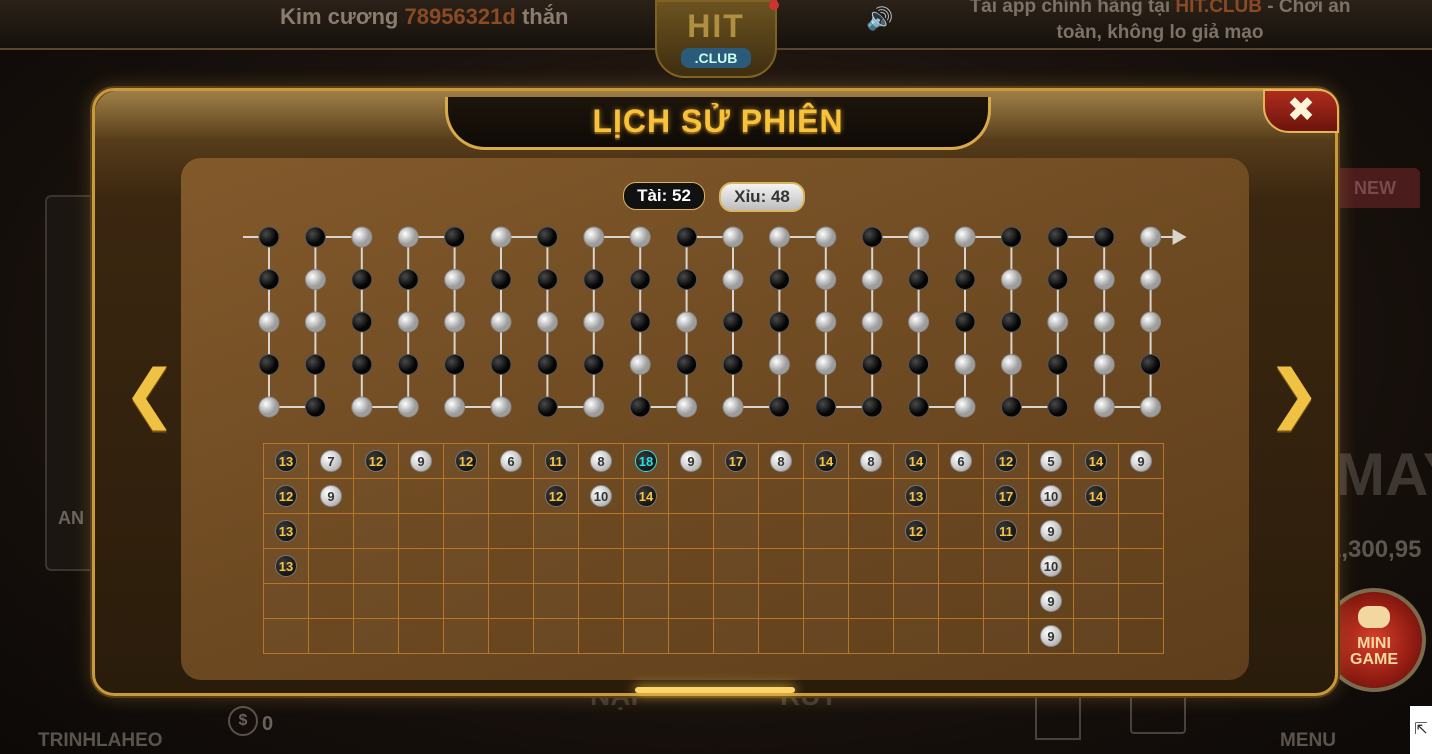 The width and height of the screenshot is (1432, 754). What do you see at coordinates (1383, 474) in the screenshot?
I see `background-may-text: MAY` at bounding box center [1383, 474].